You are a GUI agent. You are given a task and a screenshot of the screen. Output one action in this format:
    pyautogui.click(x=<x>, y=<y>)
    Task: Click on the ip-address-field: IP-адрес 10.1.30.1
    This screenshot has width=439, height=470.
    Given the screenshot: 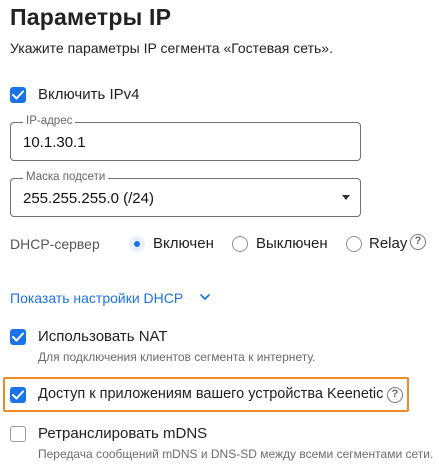 What is the action you would take?
    pyautogui.click(x=185, y=138)
    